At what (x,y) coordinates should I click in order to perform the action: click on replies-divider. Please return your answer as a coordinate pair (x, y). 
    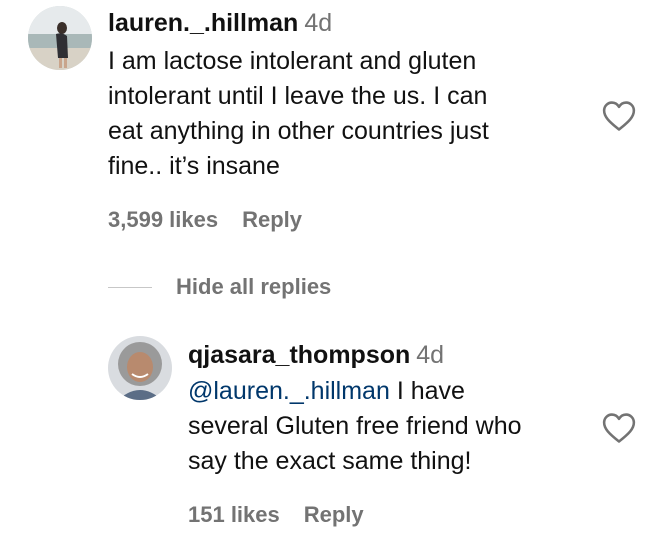
    Looking at the image, I should click on (130, 287).